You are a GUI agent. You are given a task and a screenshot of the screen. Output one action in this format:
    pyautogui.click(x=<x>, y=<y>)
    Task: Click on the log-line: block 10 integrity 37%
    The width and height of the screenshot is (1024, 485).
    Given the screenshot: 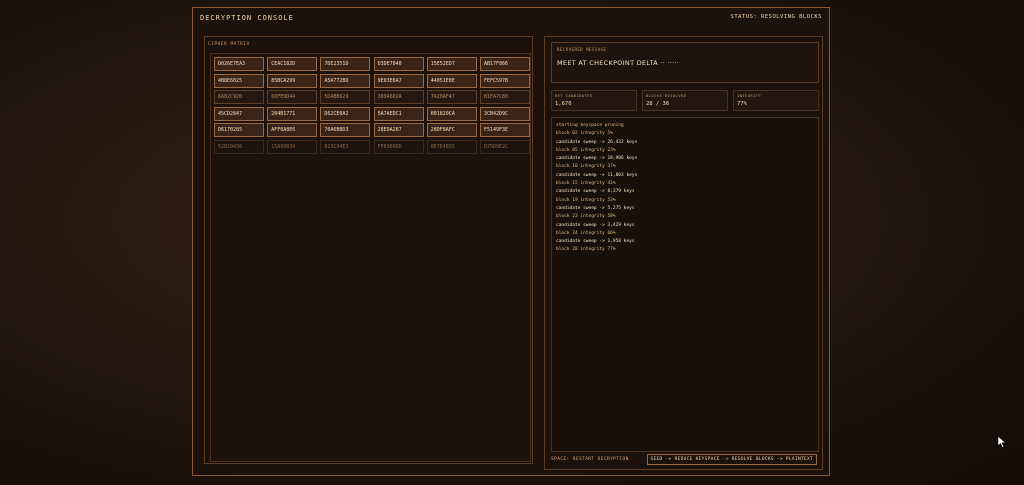 What is the action you would take?
    pyautogui.click(x=586, y=167)
    